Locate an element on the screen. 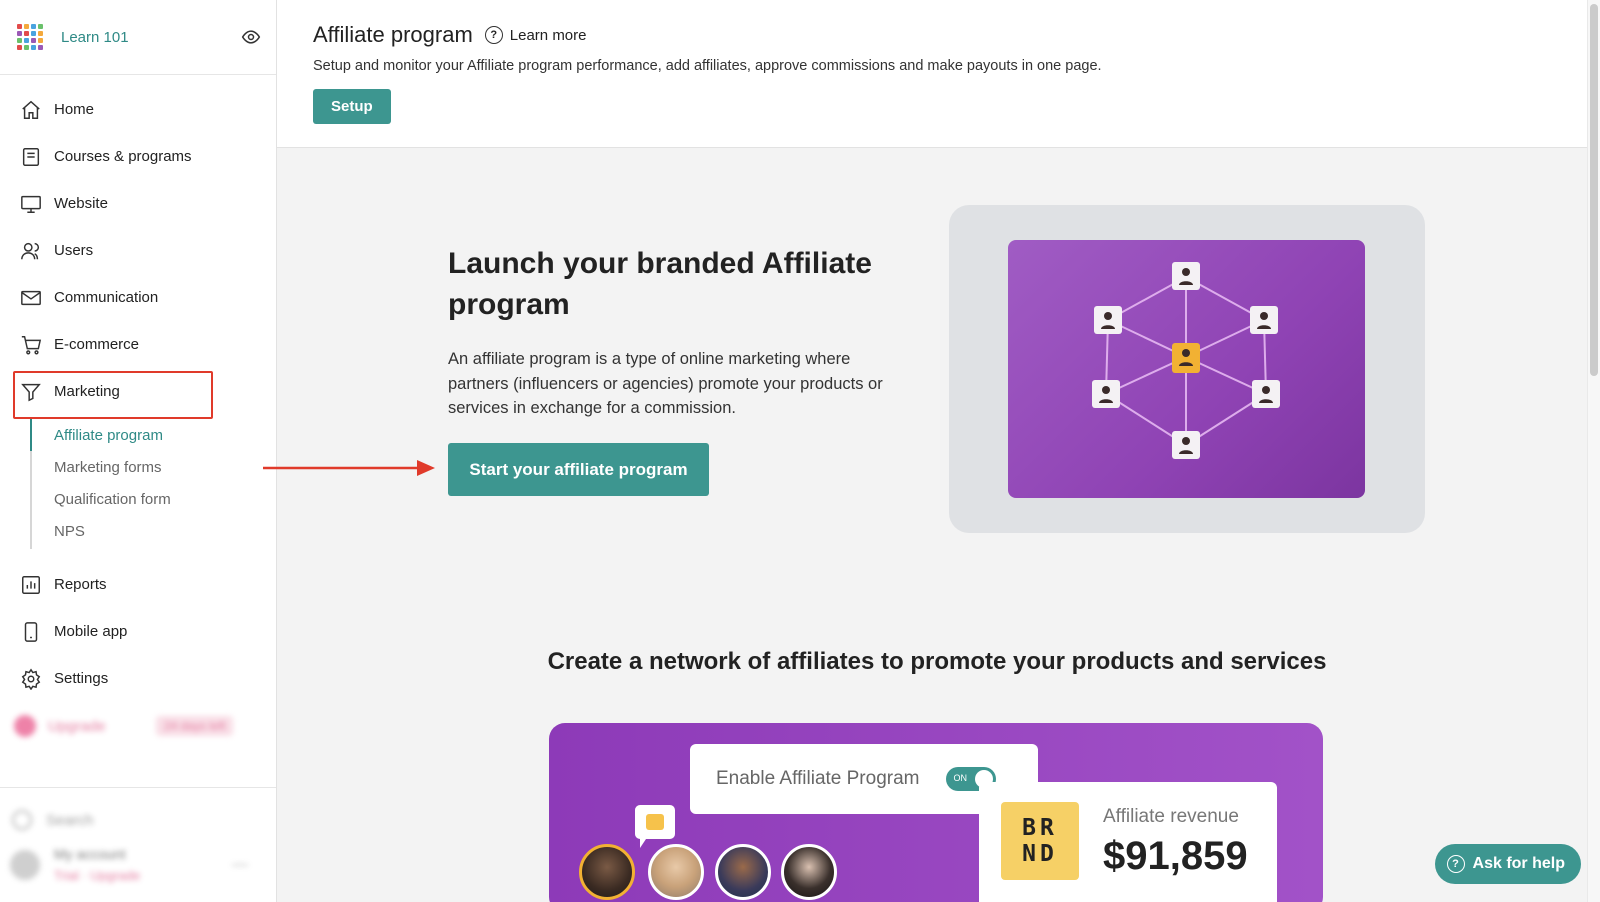 Image resolution: width=1600 pixels, height=902 pixels. subnav-item-marketing-forms: Marketing forms is located at coordinates (153, 467).